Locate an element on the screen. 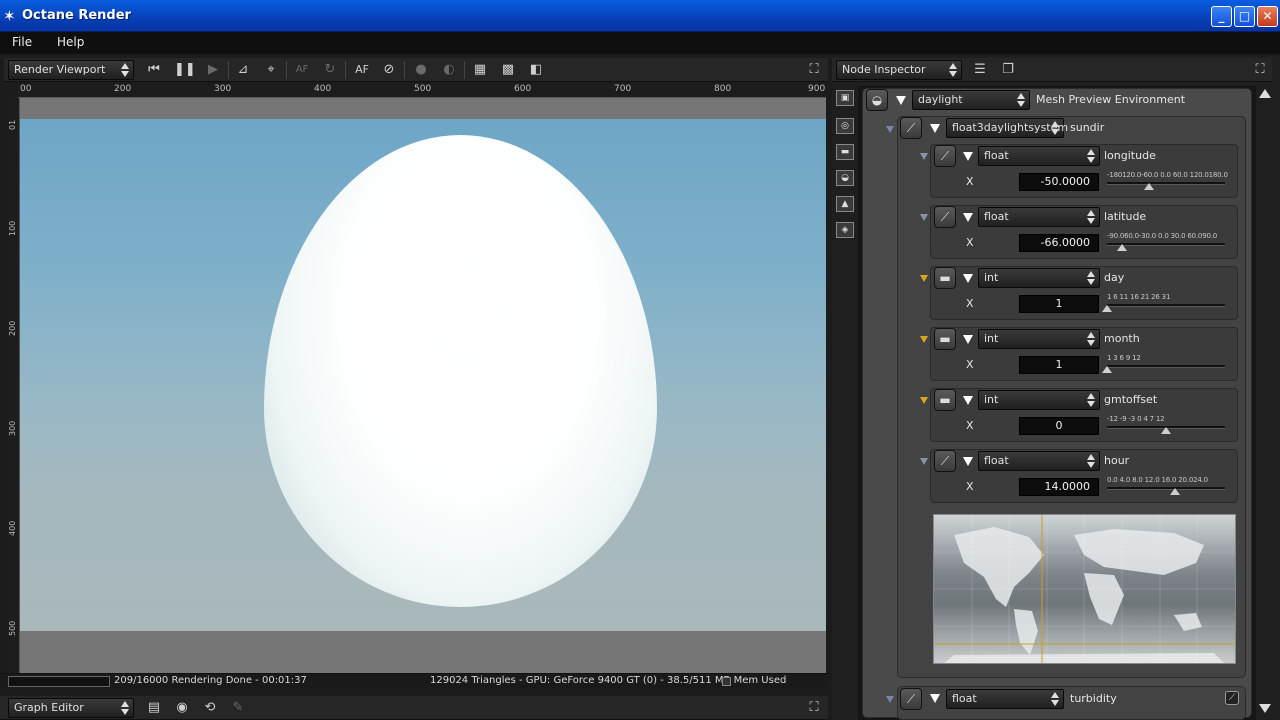 The image size is (1280, 720). texture-node-icon: ▲ is located at coordinates (845, 204).